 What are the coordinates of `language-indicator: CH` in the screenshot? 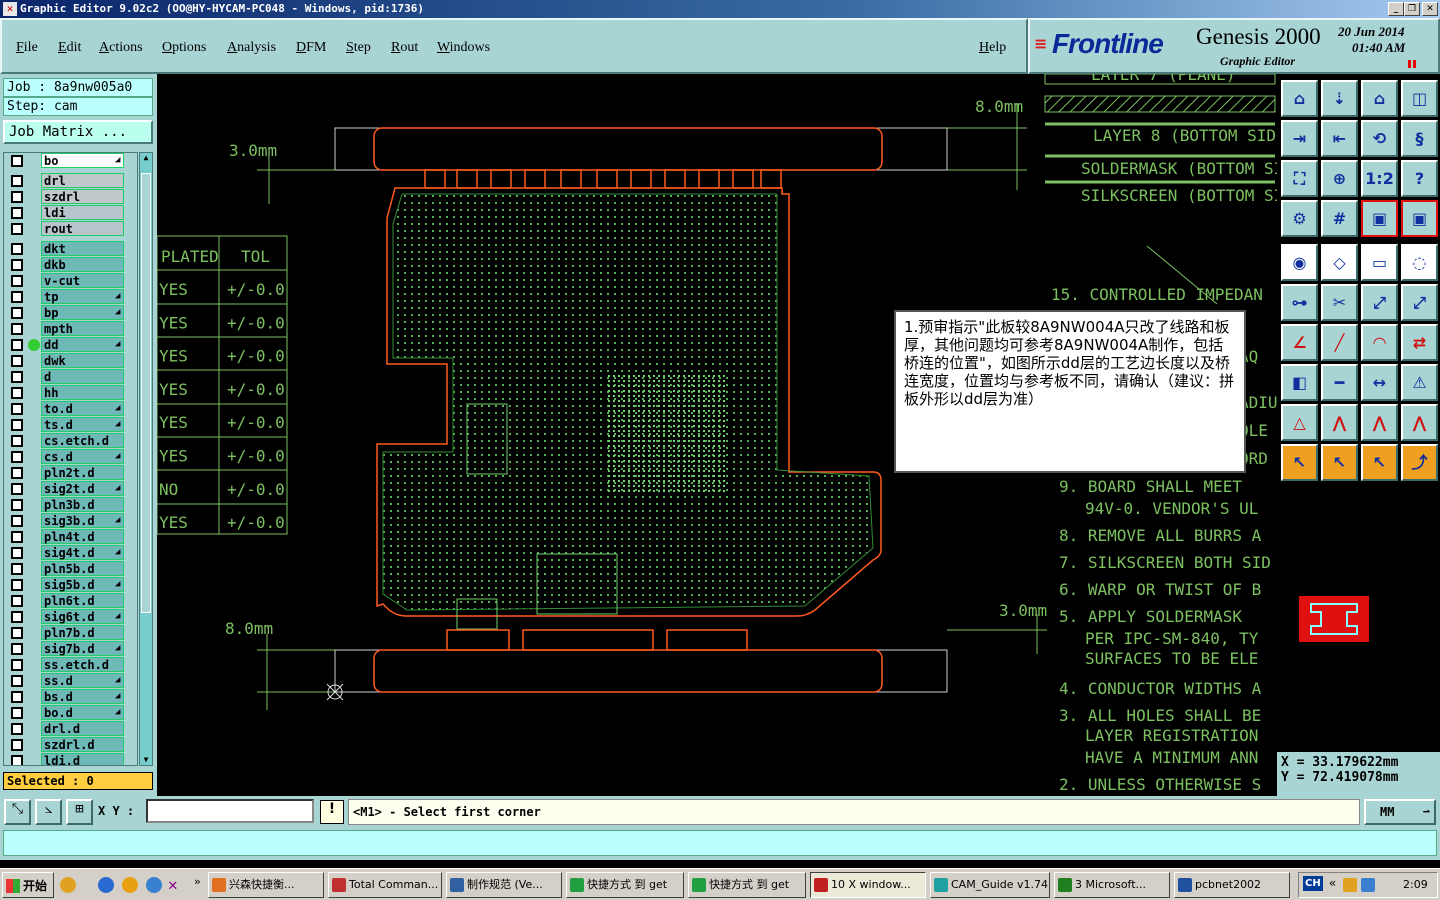 It's located at (1313, 883).